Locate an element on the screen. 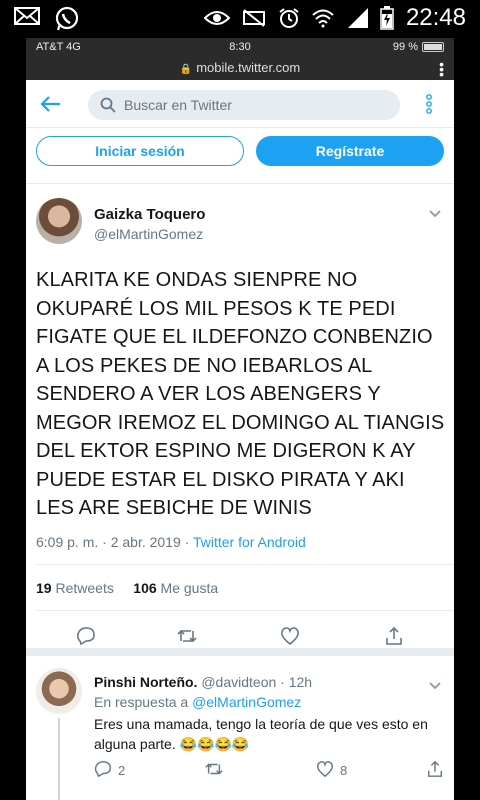 The image size is (480, 800). browser-url-bar: 🔒 mobile.twitter.com • • • is located at coordinates (240, 69).